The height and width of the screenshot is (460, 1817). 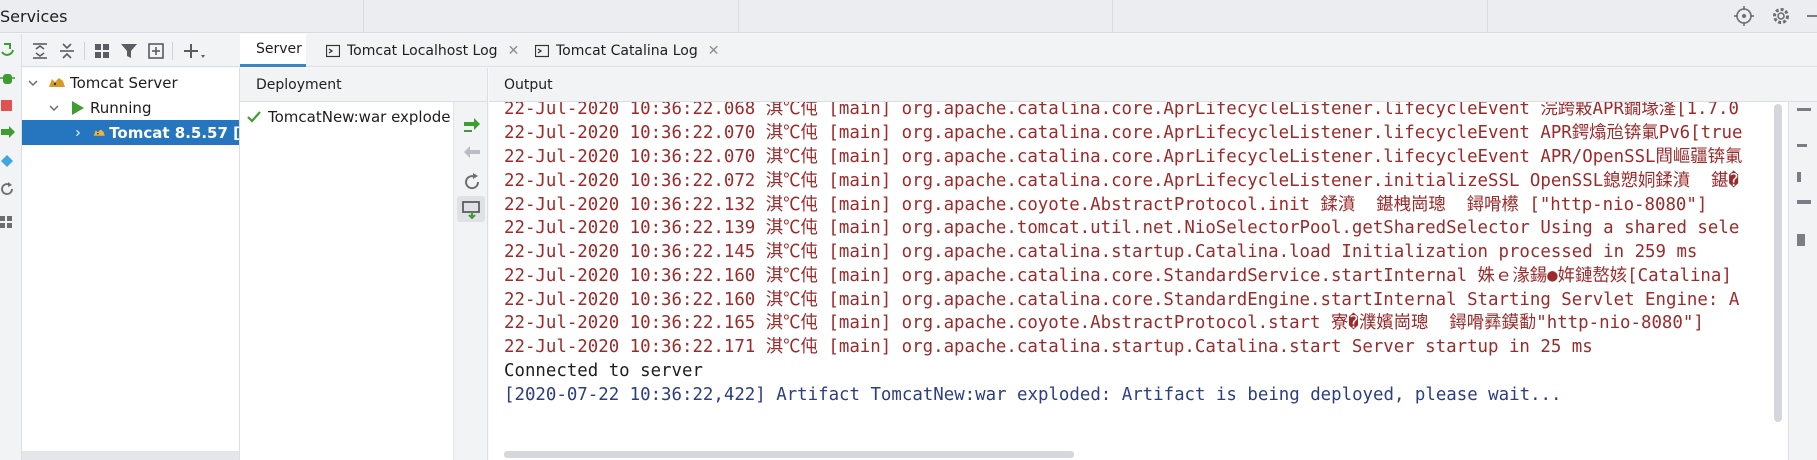 What do you see at coordinates (603, 371) in the screenshot?
I see `log-line: Connected to server` at bounding box center [603, 371].